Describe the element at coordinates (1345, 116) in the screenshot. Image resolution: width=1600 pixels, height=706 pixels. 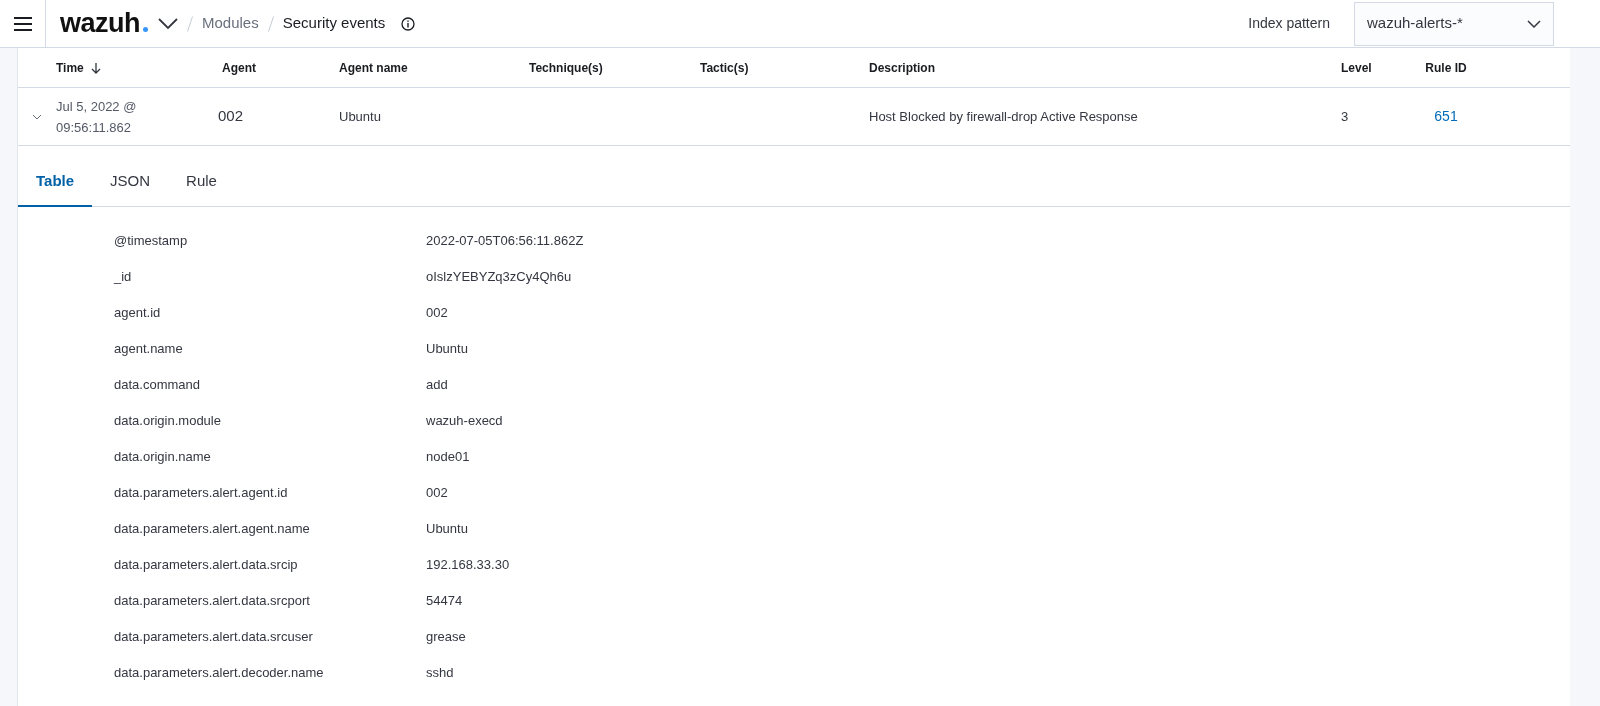
I see `table-cell: 3` at that location.